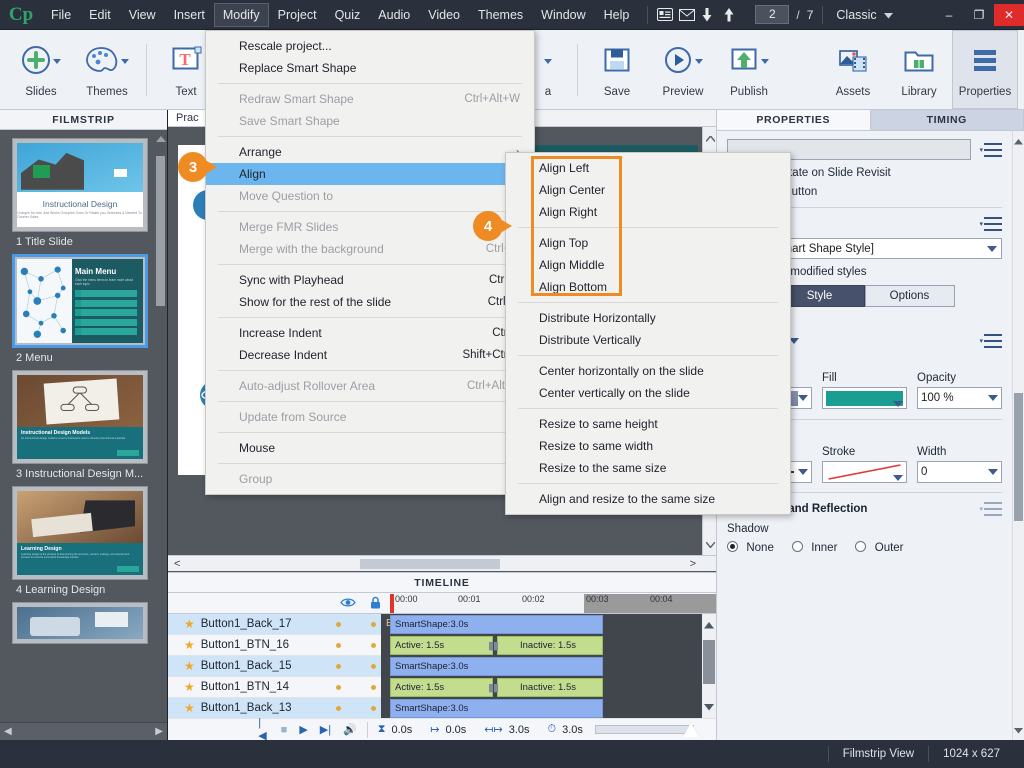  Describe the element at coordinates (919, 69) in the screenshot. I see `library-button: Library` at that location.